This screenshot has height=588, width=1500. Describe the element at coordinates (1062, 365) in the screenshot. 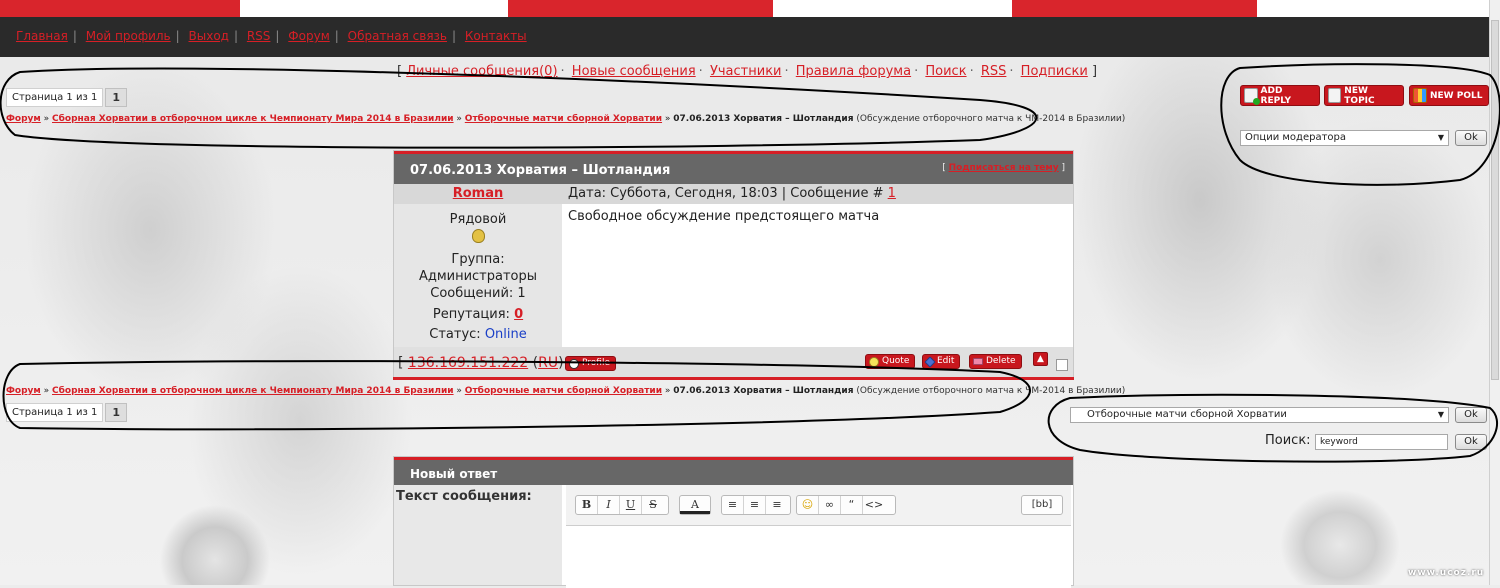

I see `select-post-checkbox` at that location.